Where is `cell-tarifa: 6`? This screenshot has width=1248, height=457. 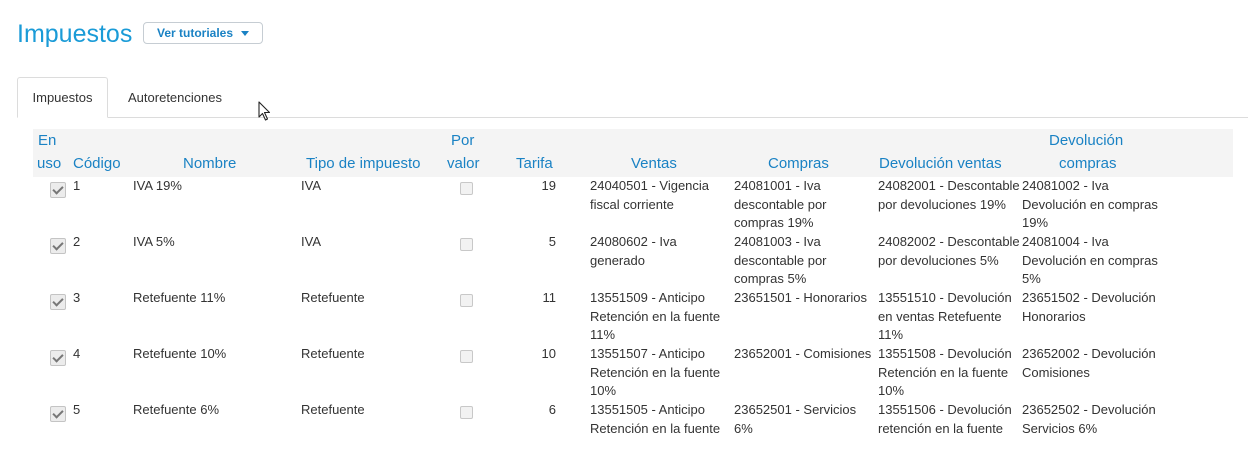
cell-tarifa: 6 is located at coordinates (552, 409).